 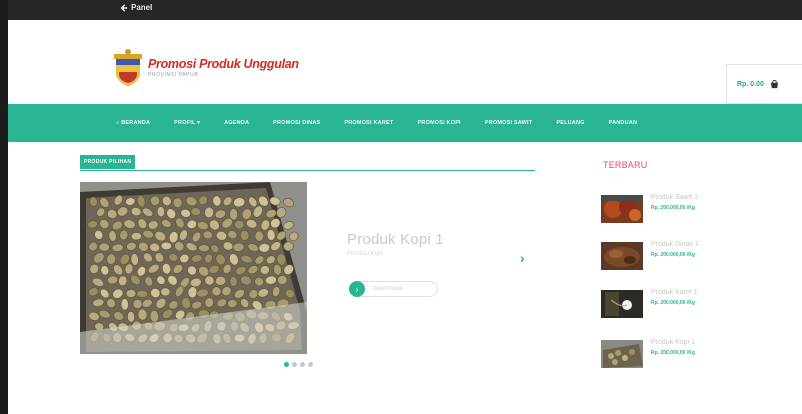 What do you see at coordinates (622, 354) in the screenshot?
I see `coffee-beans-thumbnail` at bounding box center [622, 354].